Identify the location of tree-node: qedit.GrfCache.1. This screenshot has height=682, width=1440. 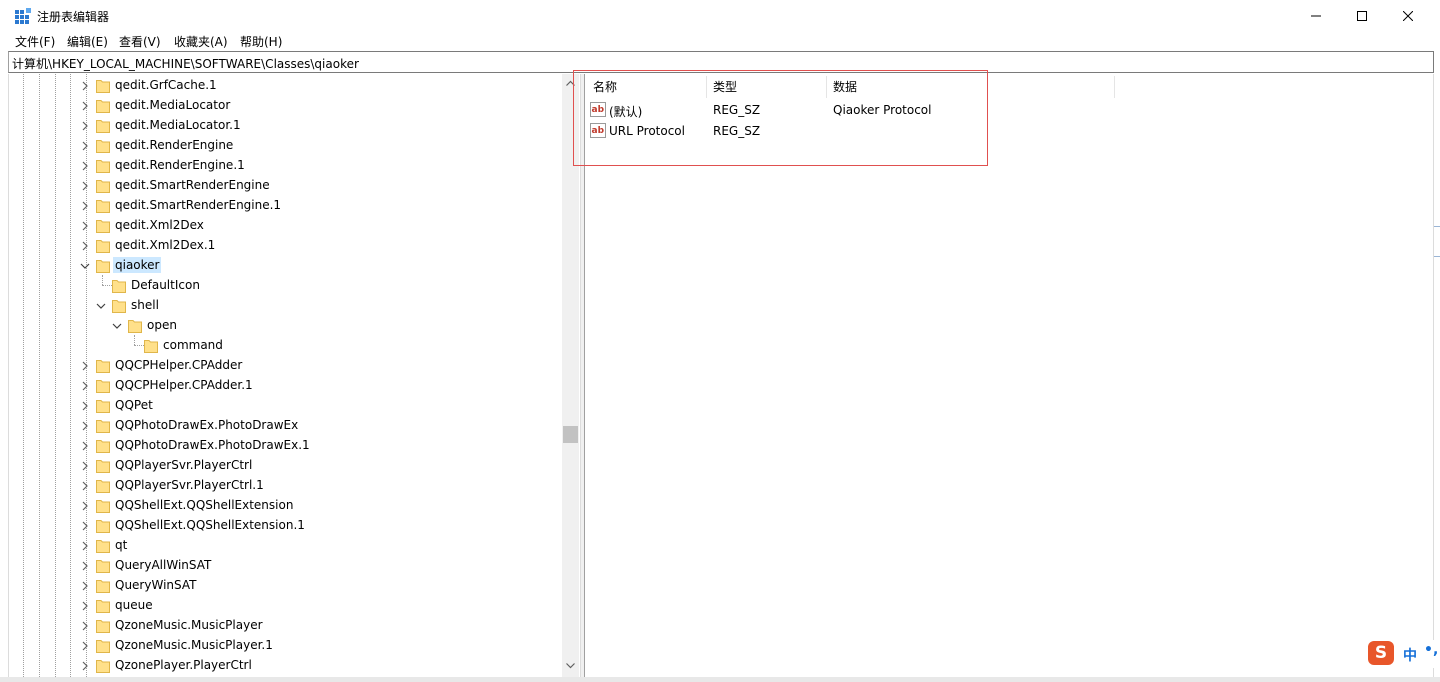
(289, 85).